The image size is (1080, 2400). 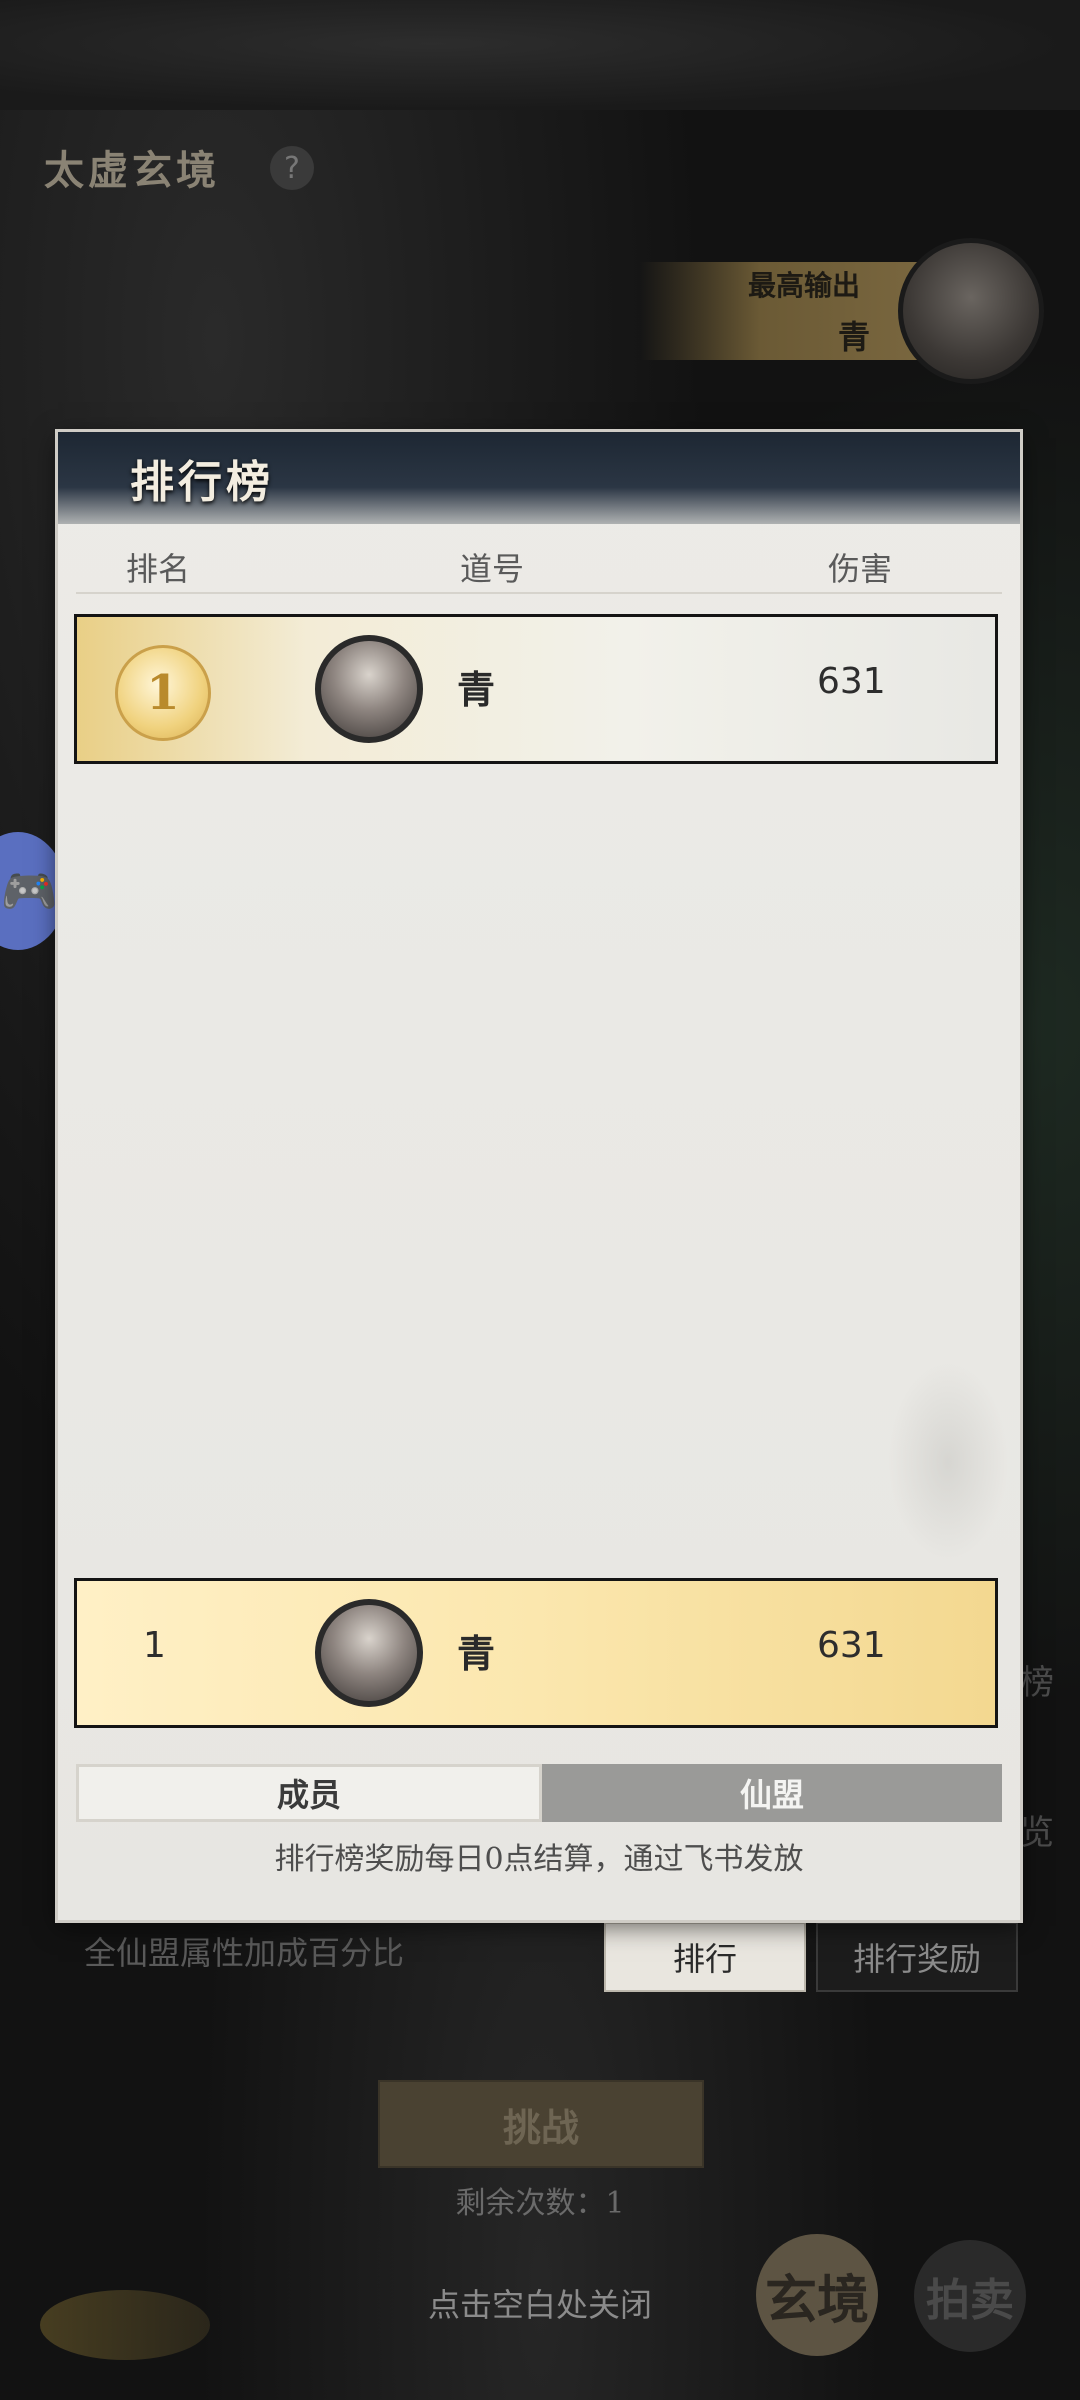 I want to click on top-output-avatar, so click(x=971, y=311).